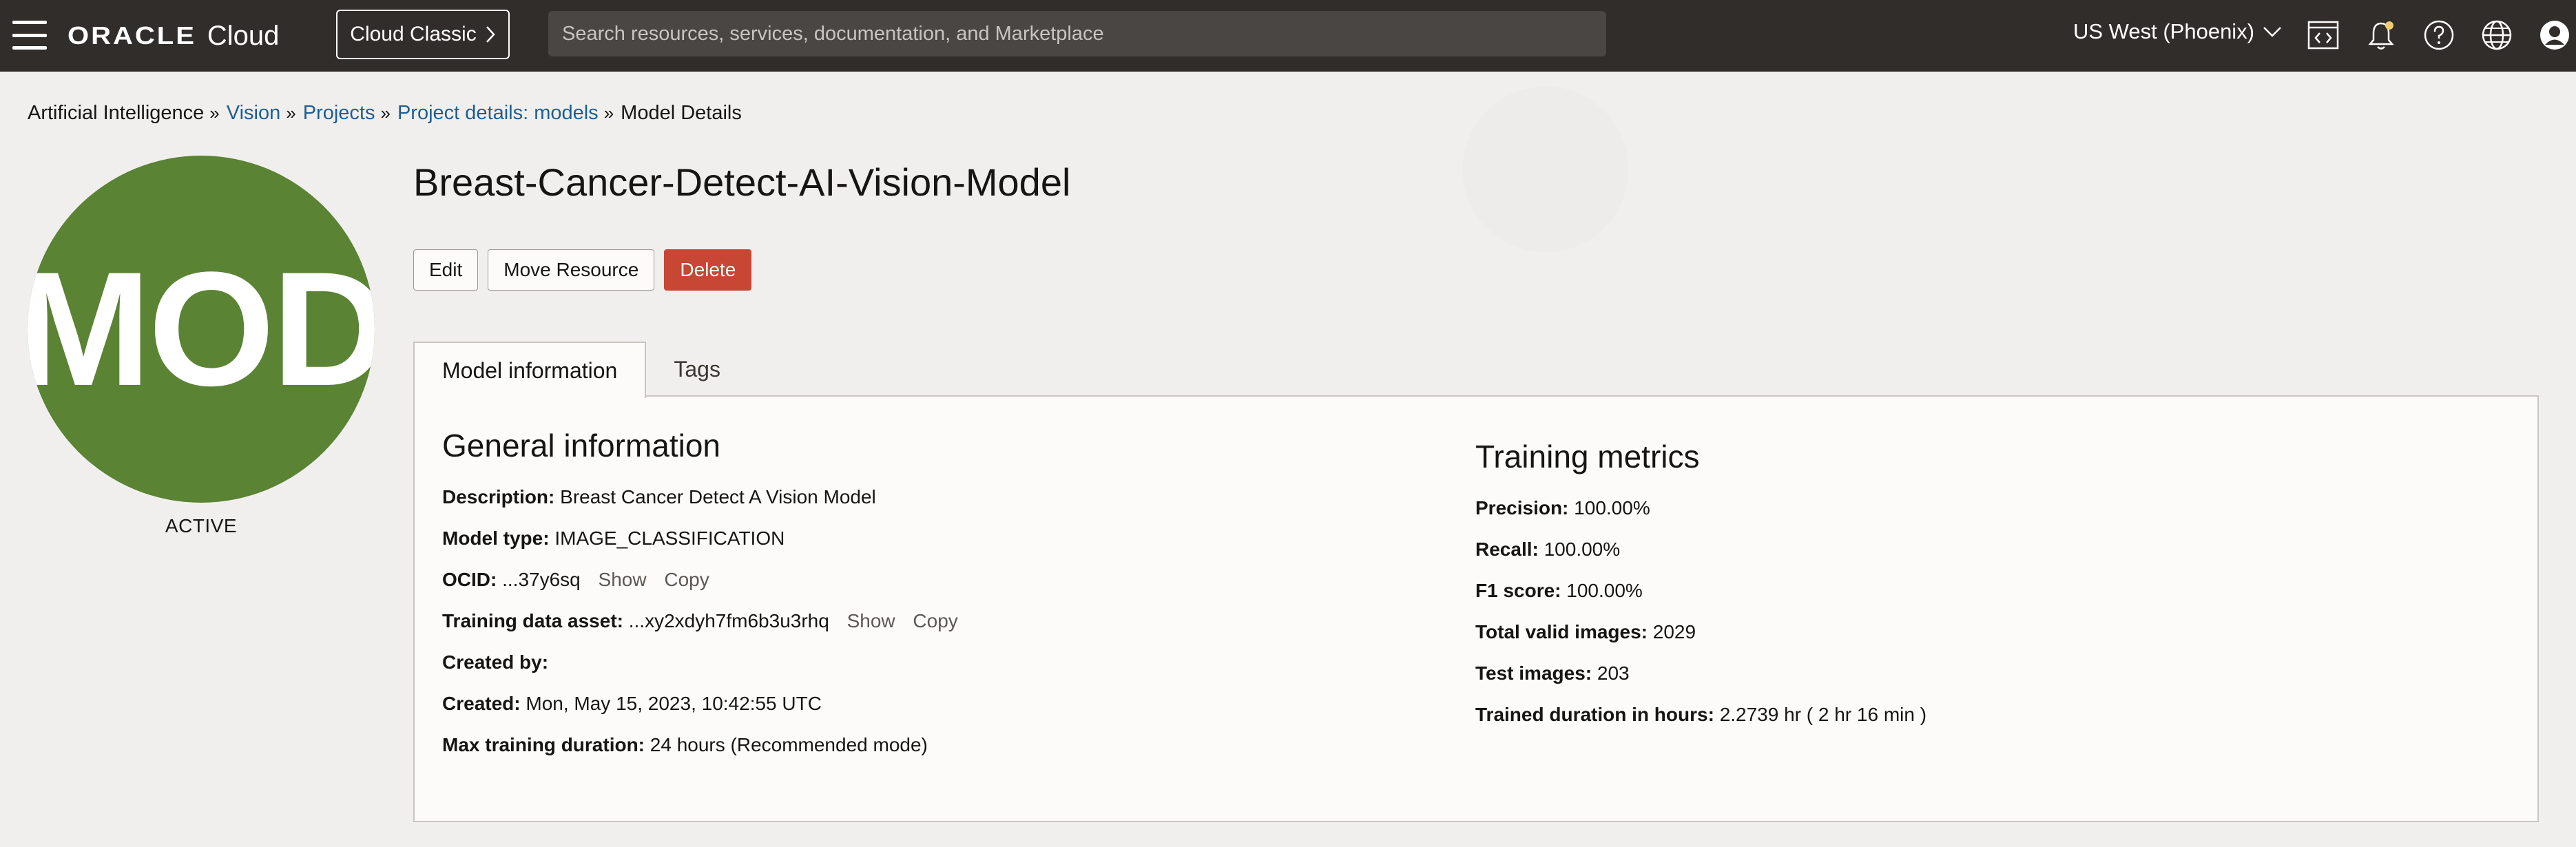 This screenshot has height=847, width=2576. Describe the element at coordinates (1588, 456) in the screenshot. I see `training-metrics-heading: Training metrics` at that location.